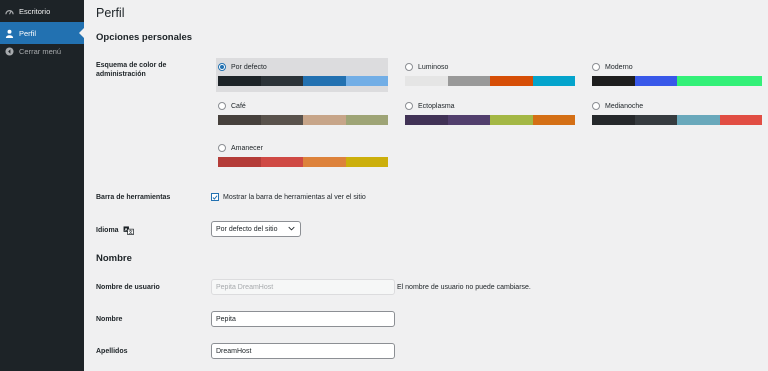 Image resolution: width=768 pixels, height=371 pixels. Describe the element at coordinates (433, 67) in the screenshot. I see `scheme-label: Luminoso` at that location.